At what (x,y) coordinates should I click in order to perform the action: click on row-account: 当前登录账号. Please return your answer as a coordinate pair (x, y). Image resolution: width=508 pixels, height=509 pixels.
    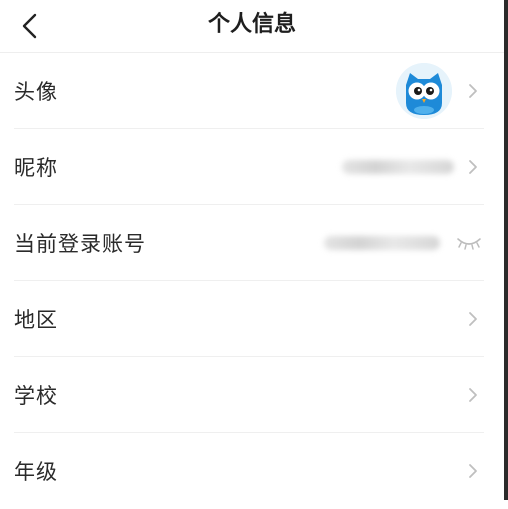
    Looking at the image, I should click on (252, 243).